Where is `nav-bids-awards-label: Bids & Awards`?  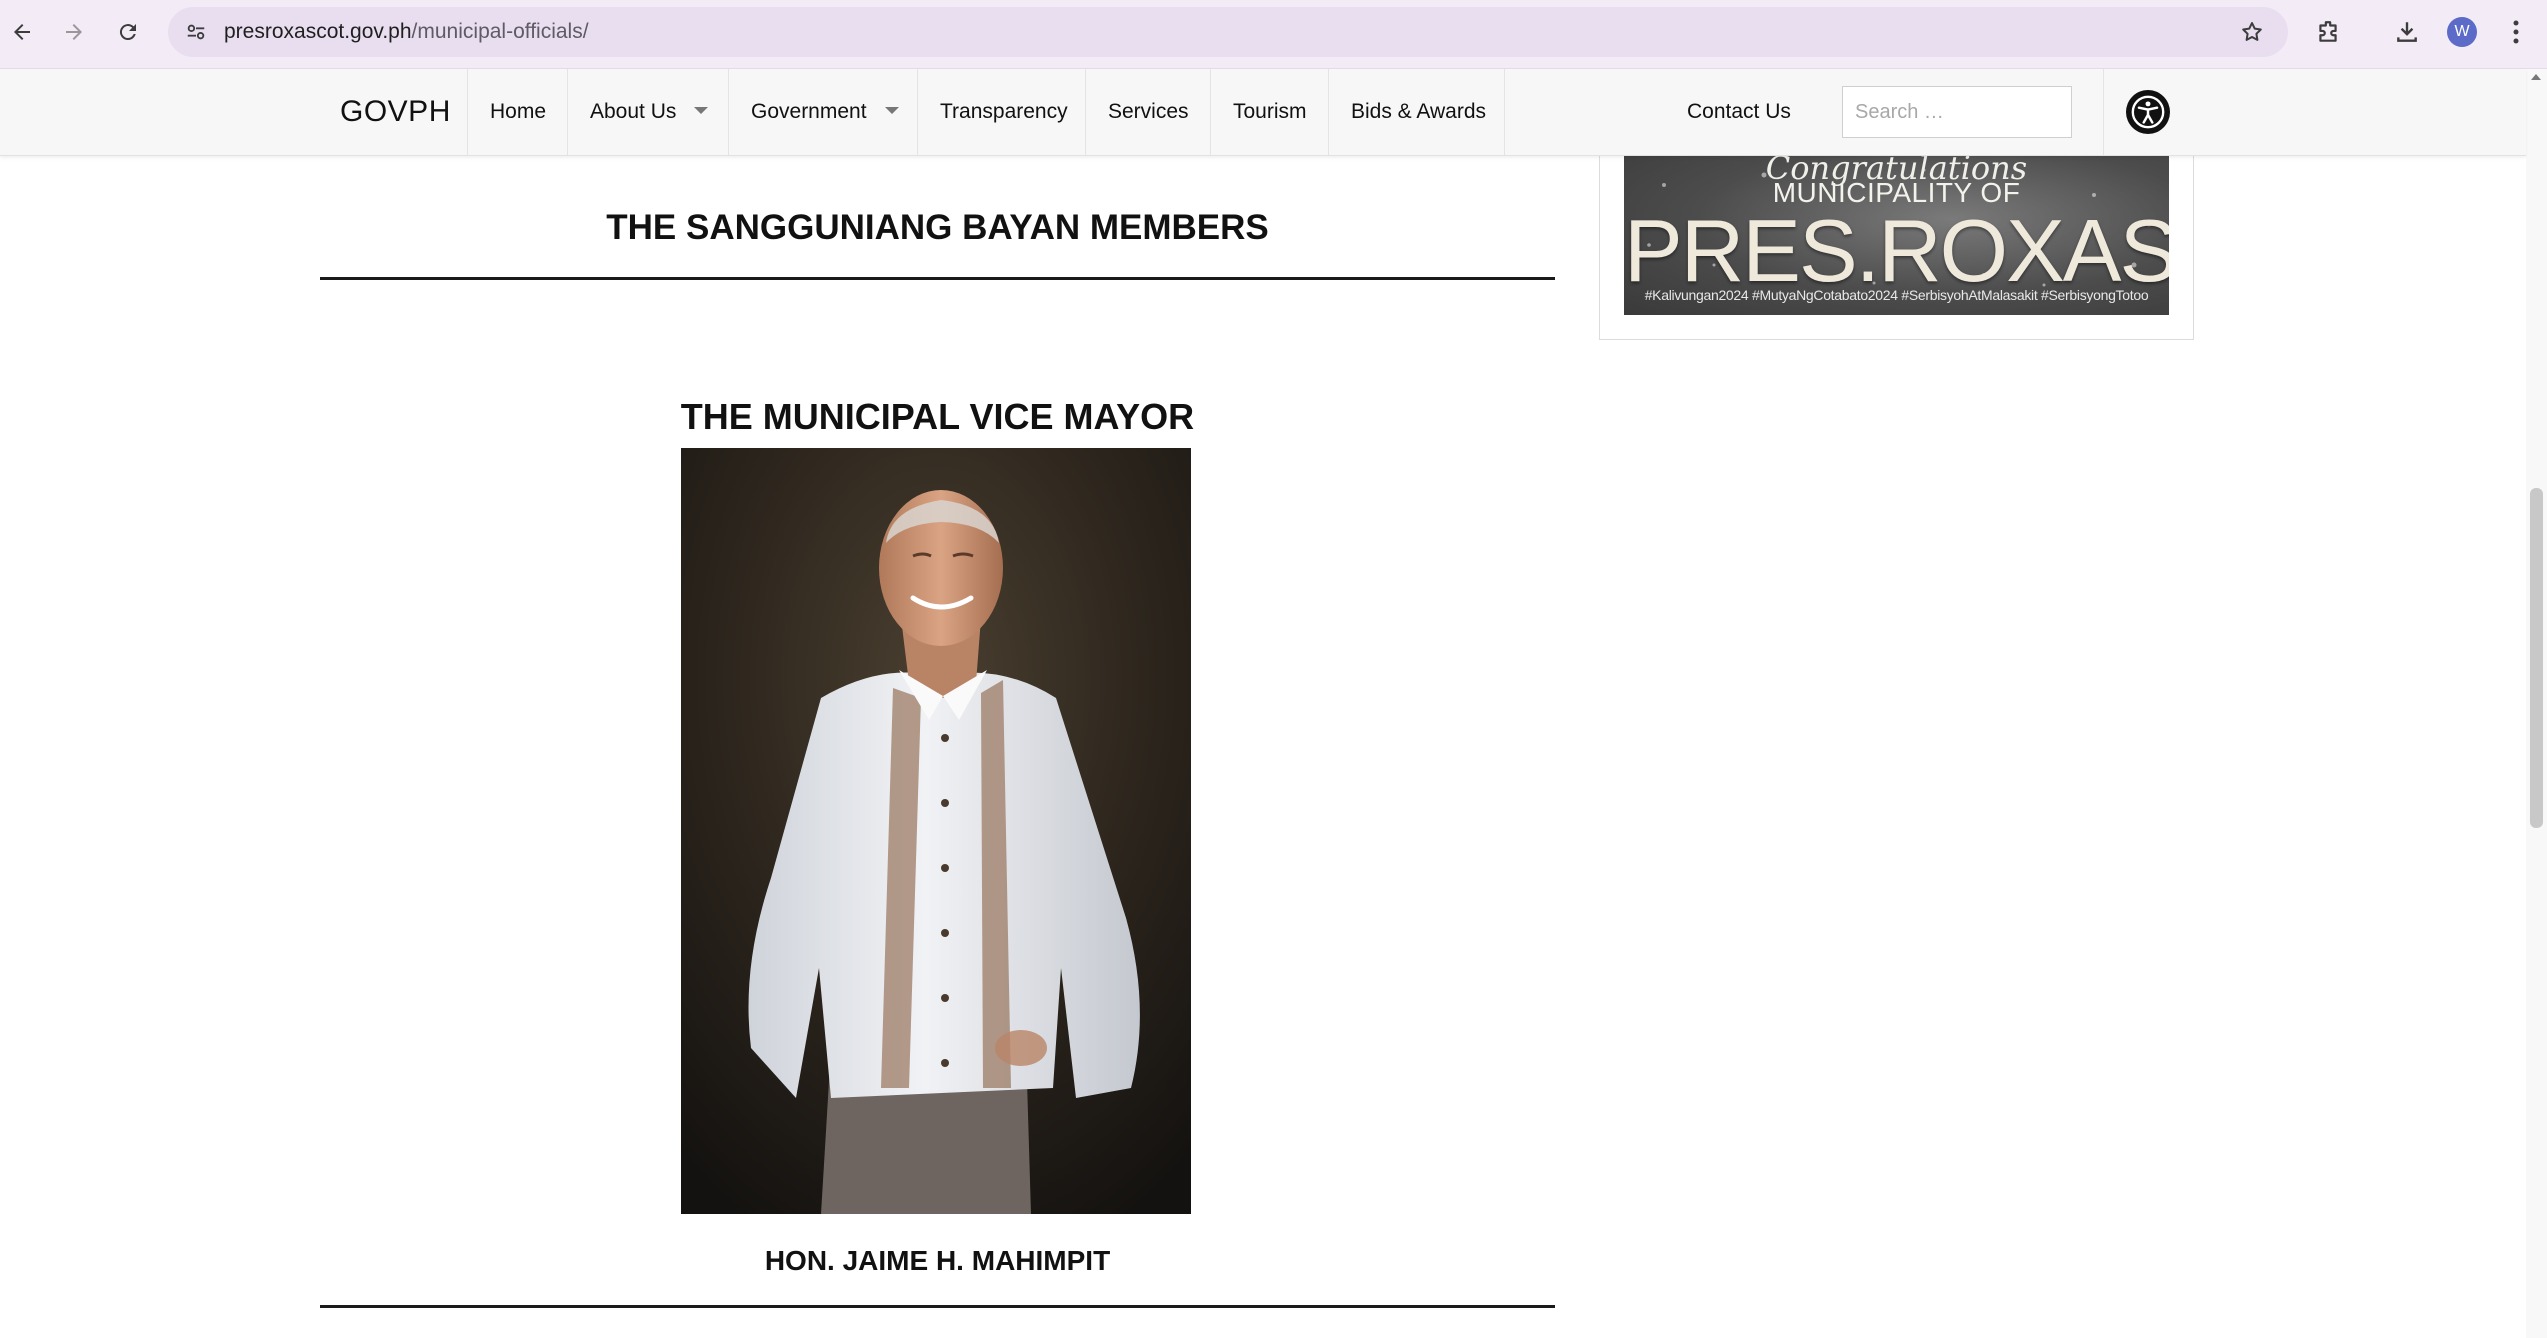
nav-bids-awards-label: Bids & Awards is located at coordinates (1419, 111).